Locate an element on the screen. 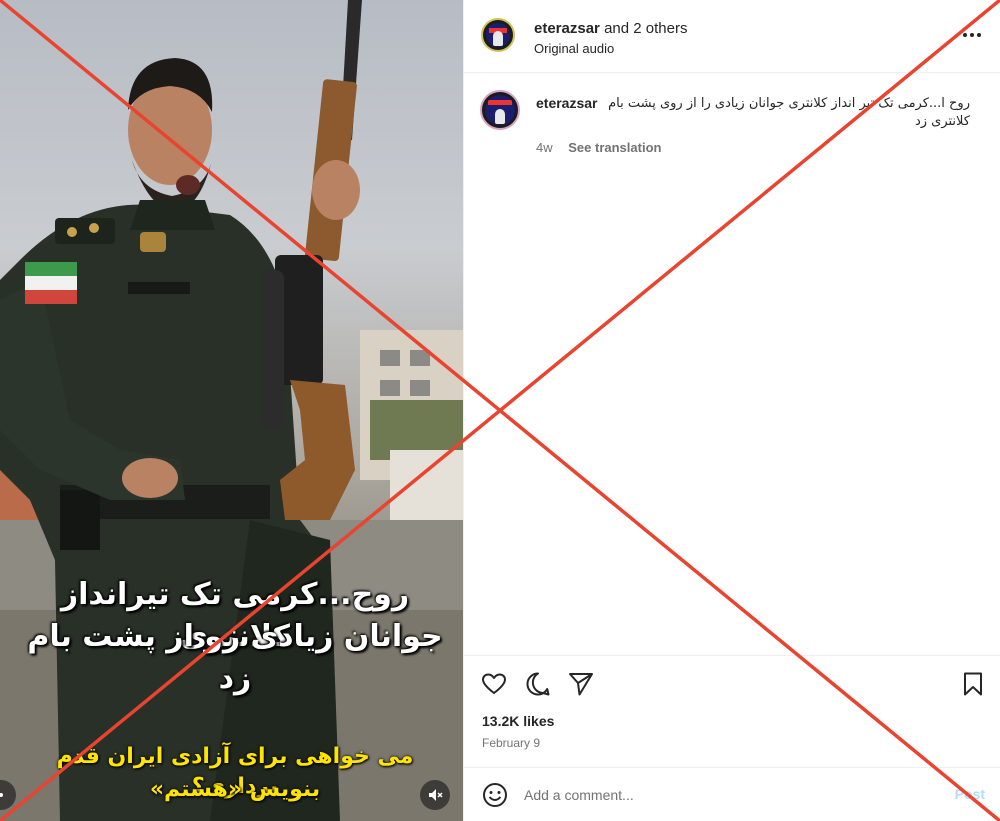 This screenshot has height=821, width=1000. comment-input is located at coordinates (724, 795).